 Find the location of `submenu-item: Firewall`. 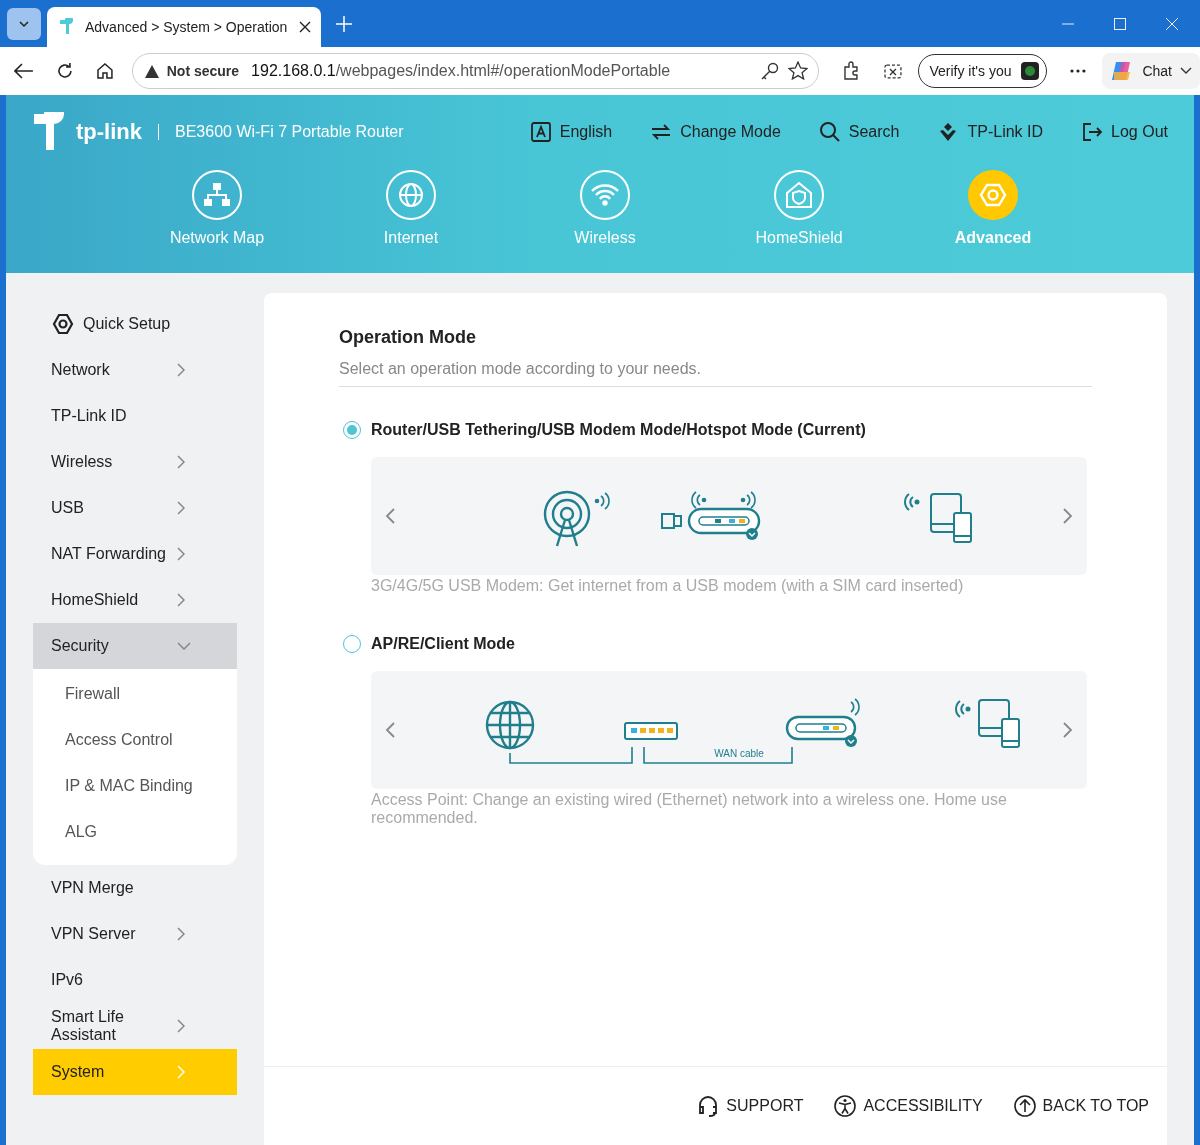

submenu-item: Firewall is located at coordinates (135, 694).